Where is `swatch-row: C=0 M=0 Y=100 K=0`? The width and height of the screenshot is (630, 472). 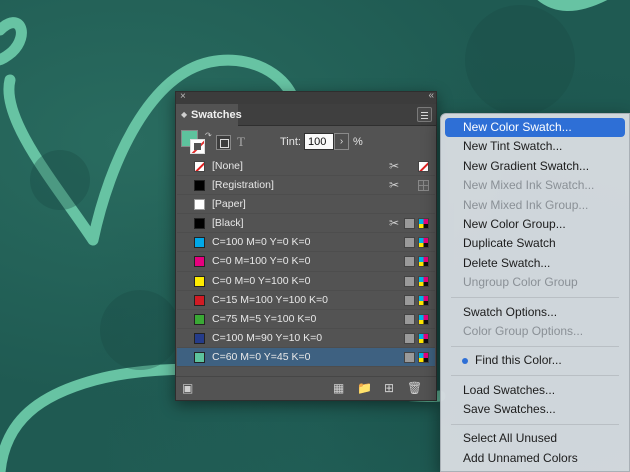
swatch-row: C=0 M=0 Y=100 K=0 is located at coordinates (306, 281).